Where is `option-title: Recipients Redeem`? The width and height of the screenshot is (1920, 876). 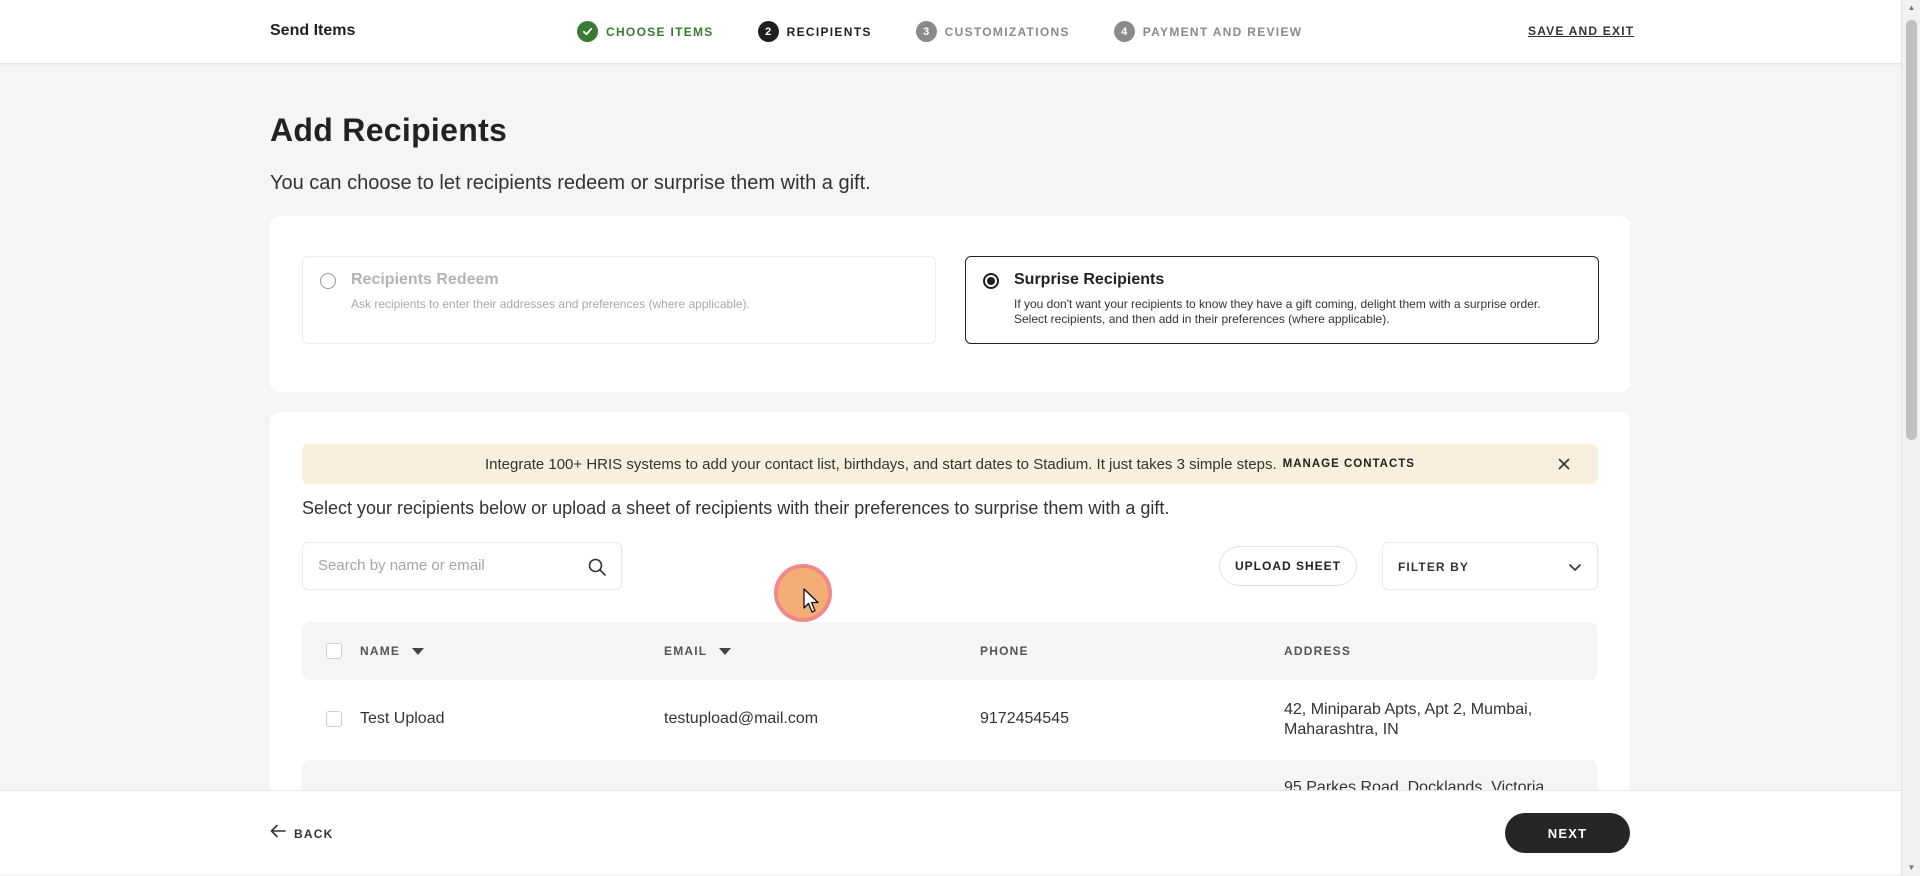 option-title: Recipients Redeem is located at coordinates (425, 279).